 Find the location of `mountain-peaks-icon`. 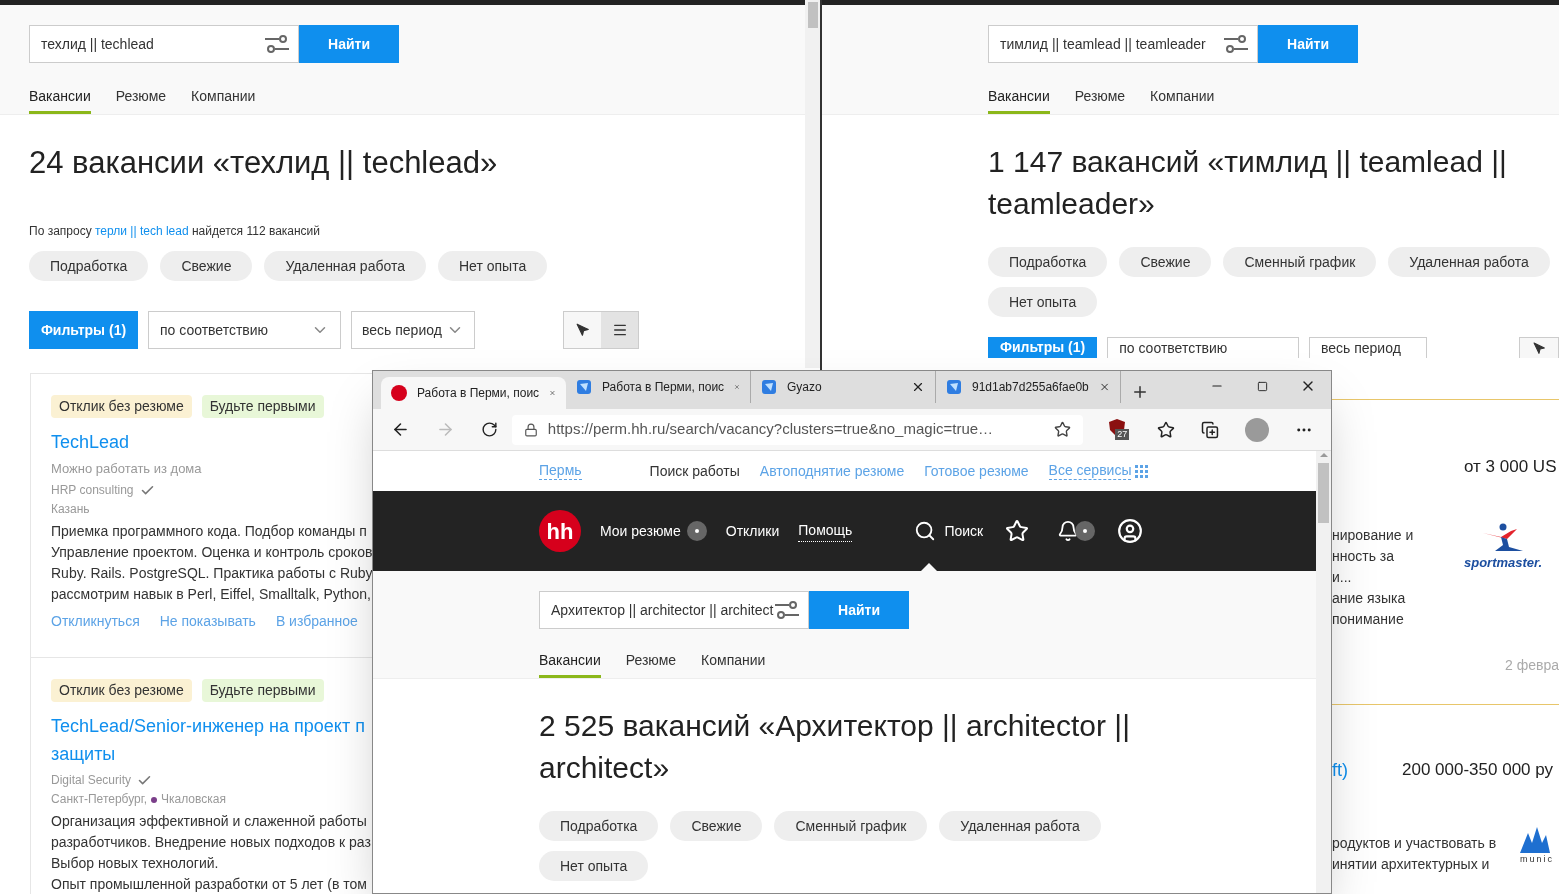

mountain-peaks-icon is located at coordinates (1535, 840).